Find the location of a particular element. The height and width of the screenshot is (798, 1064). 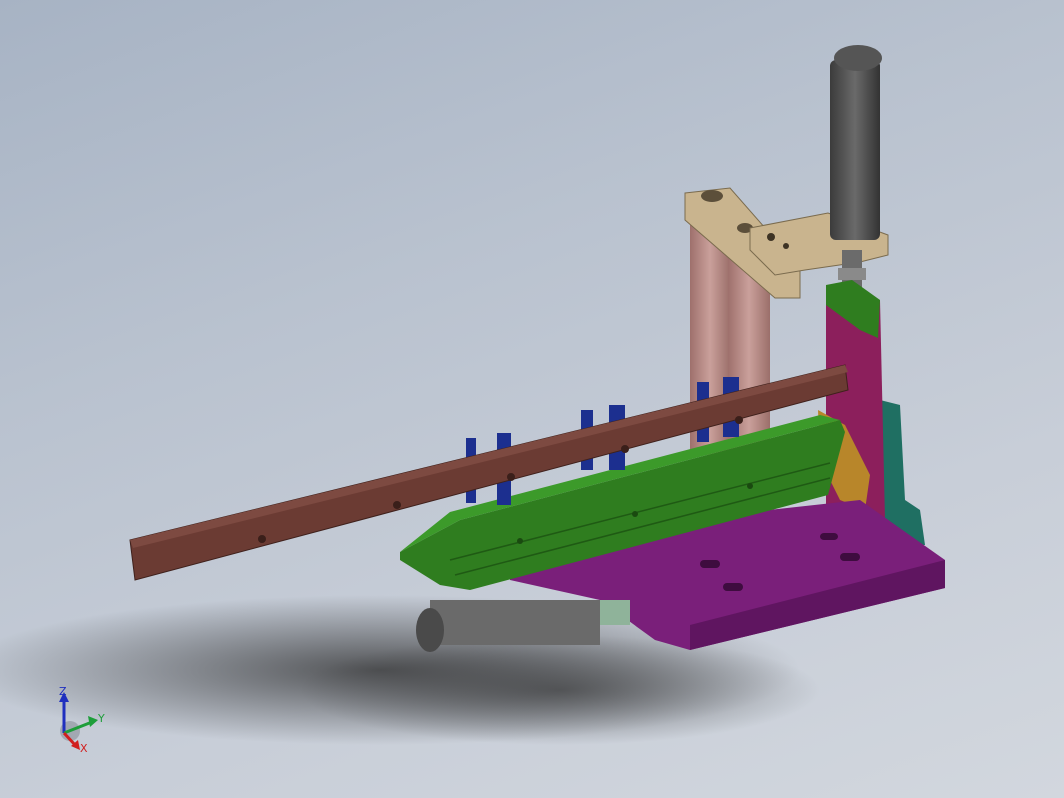

z-axis-label: Z is located at coordinates (63, 691).